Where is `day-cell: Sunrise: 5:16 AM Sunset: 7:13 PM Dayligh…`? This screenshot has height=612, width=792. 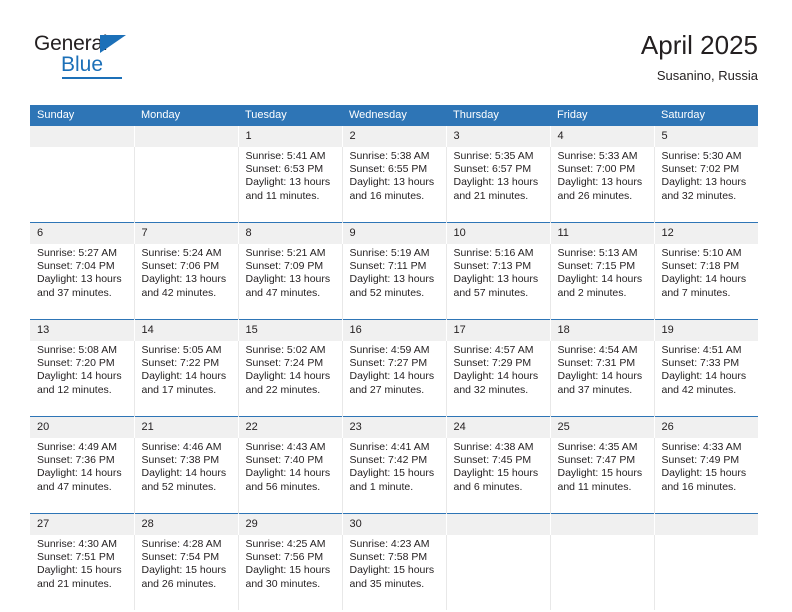 day-cell: Sunrise: 5:16 AM Sunset: 7:13 PM Dayligh… is located at coordinates (498, 282).